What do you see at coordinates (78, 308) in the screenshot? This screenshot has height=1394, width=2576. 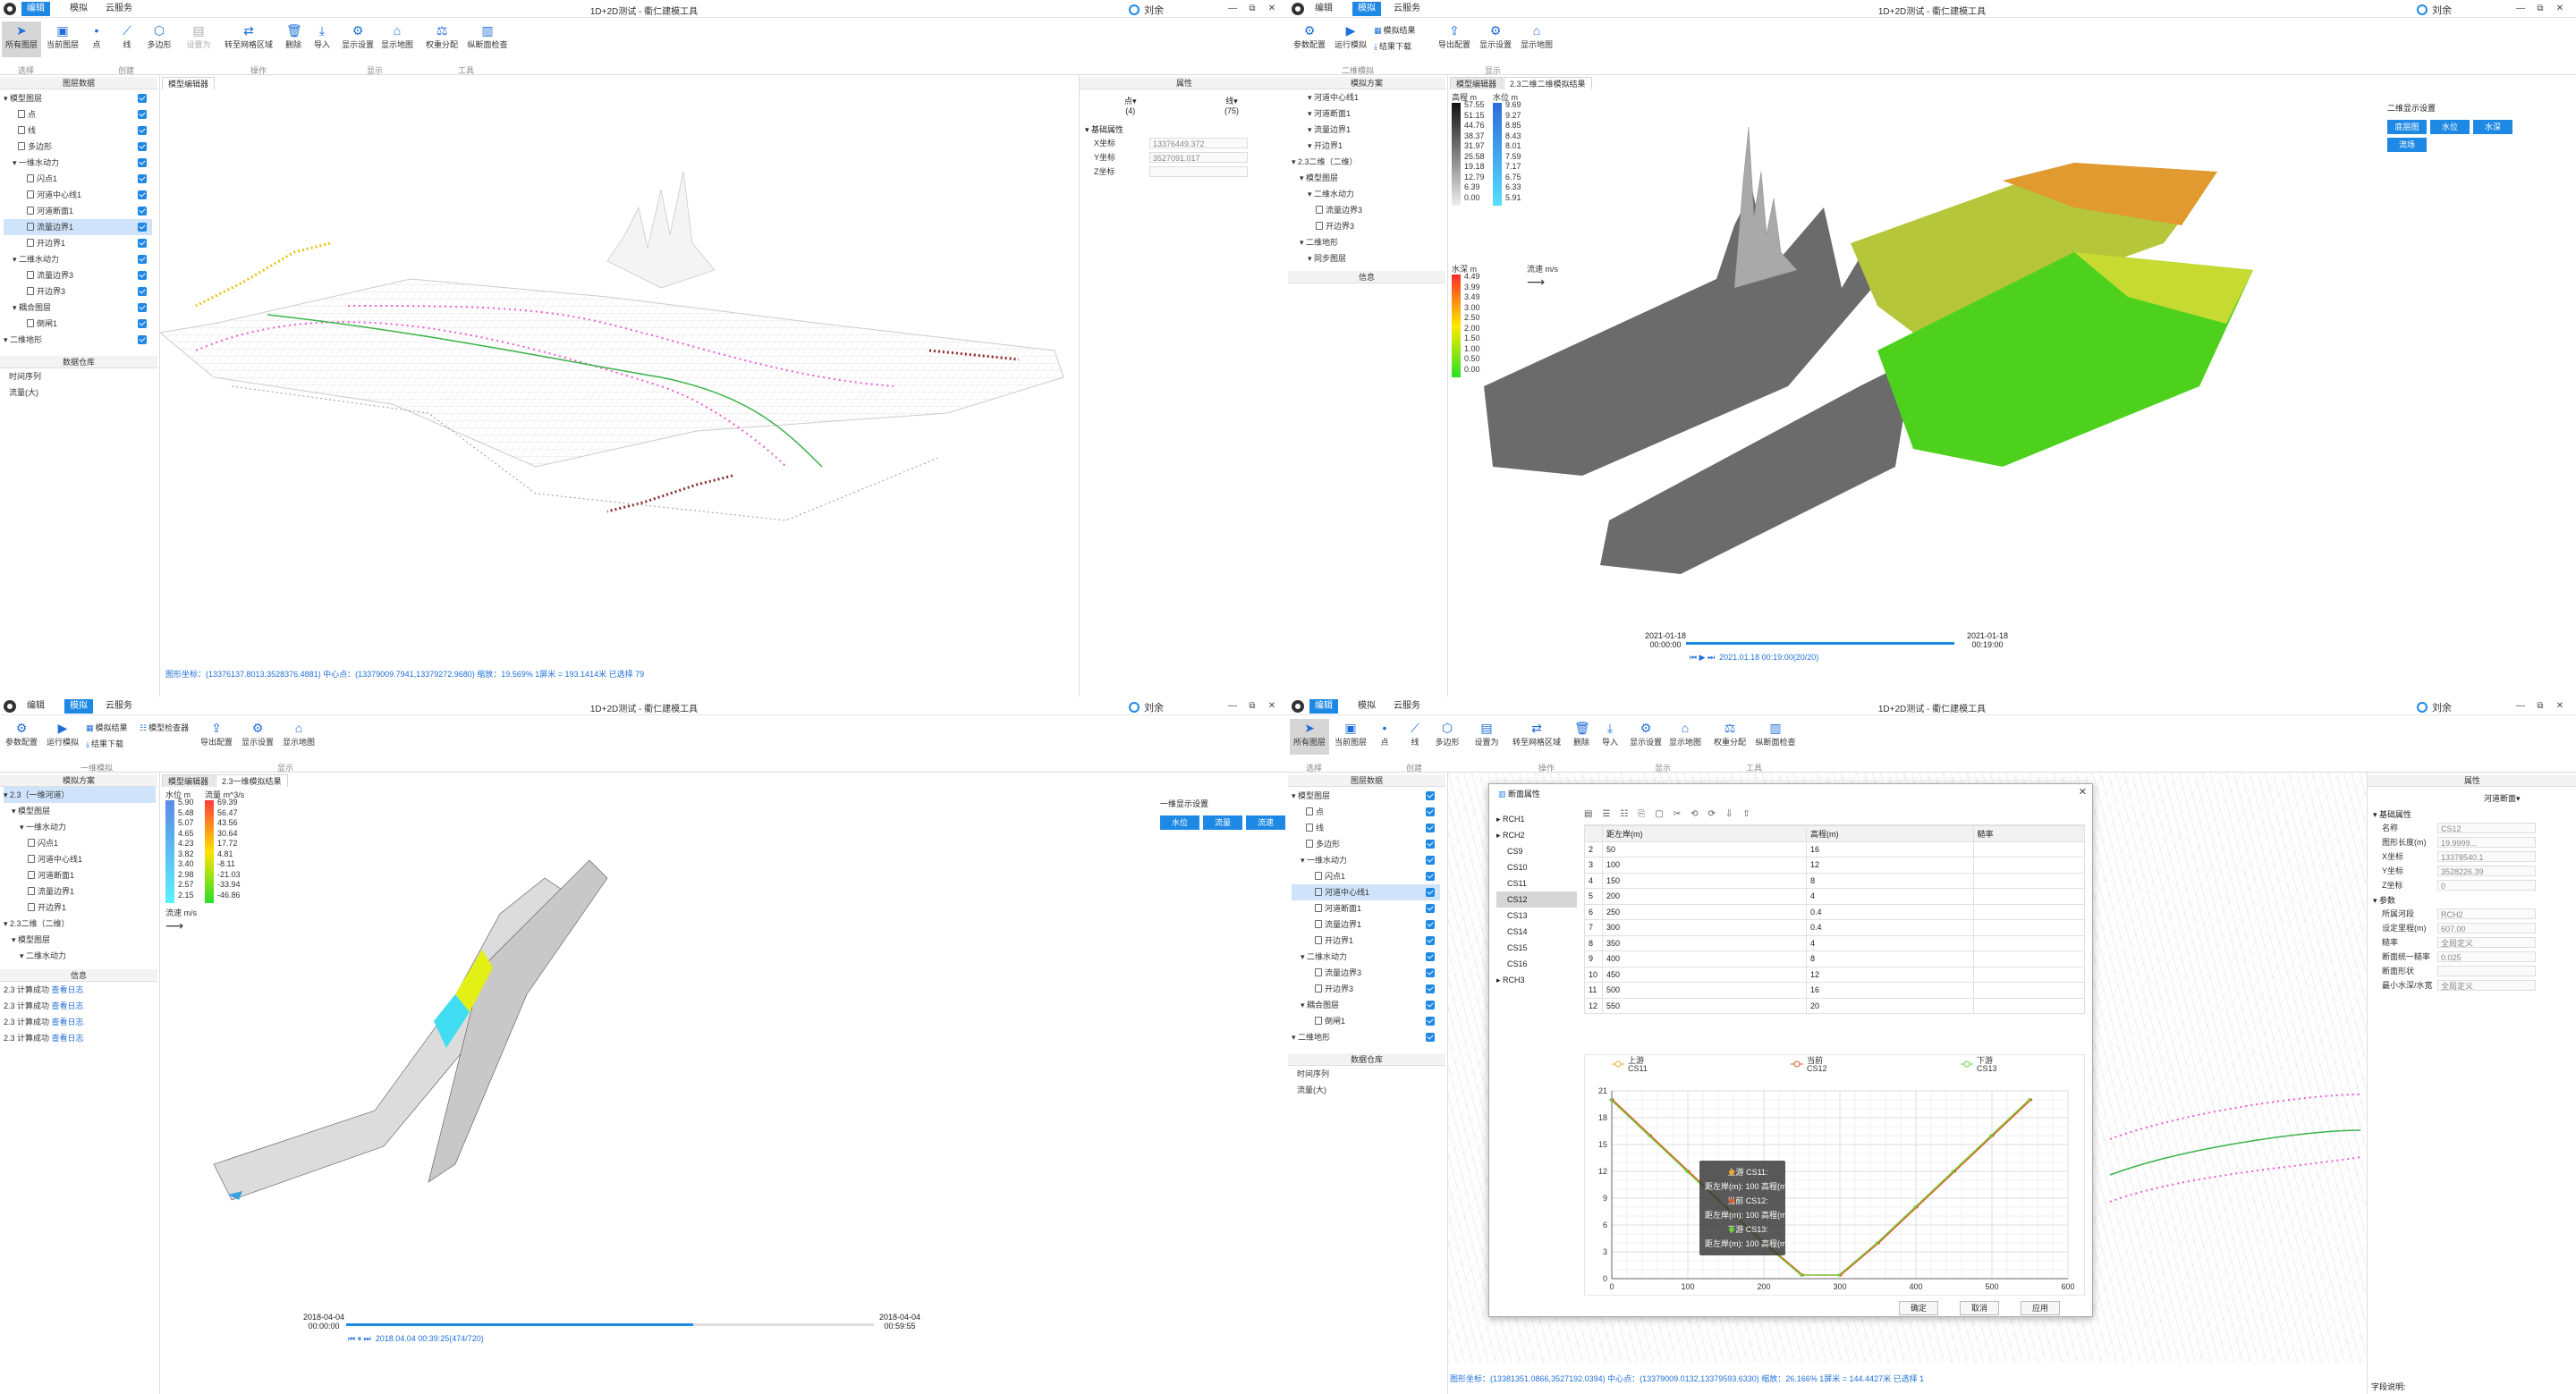 I see `tree-item: ▾ 耦合图层` at bounding box center [78, 308].